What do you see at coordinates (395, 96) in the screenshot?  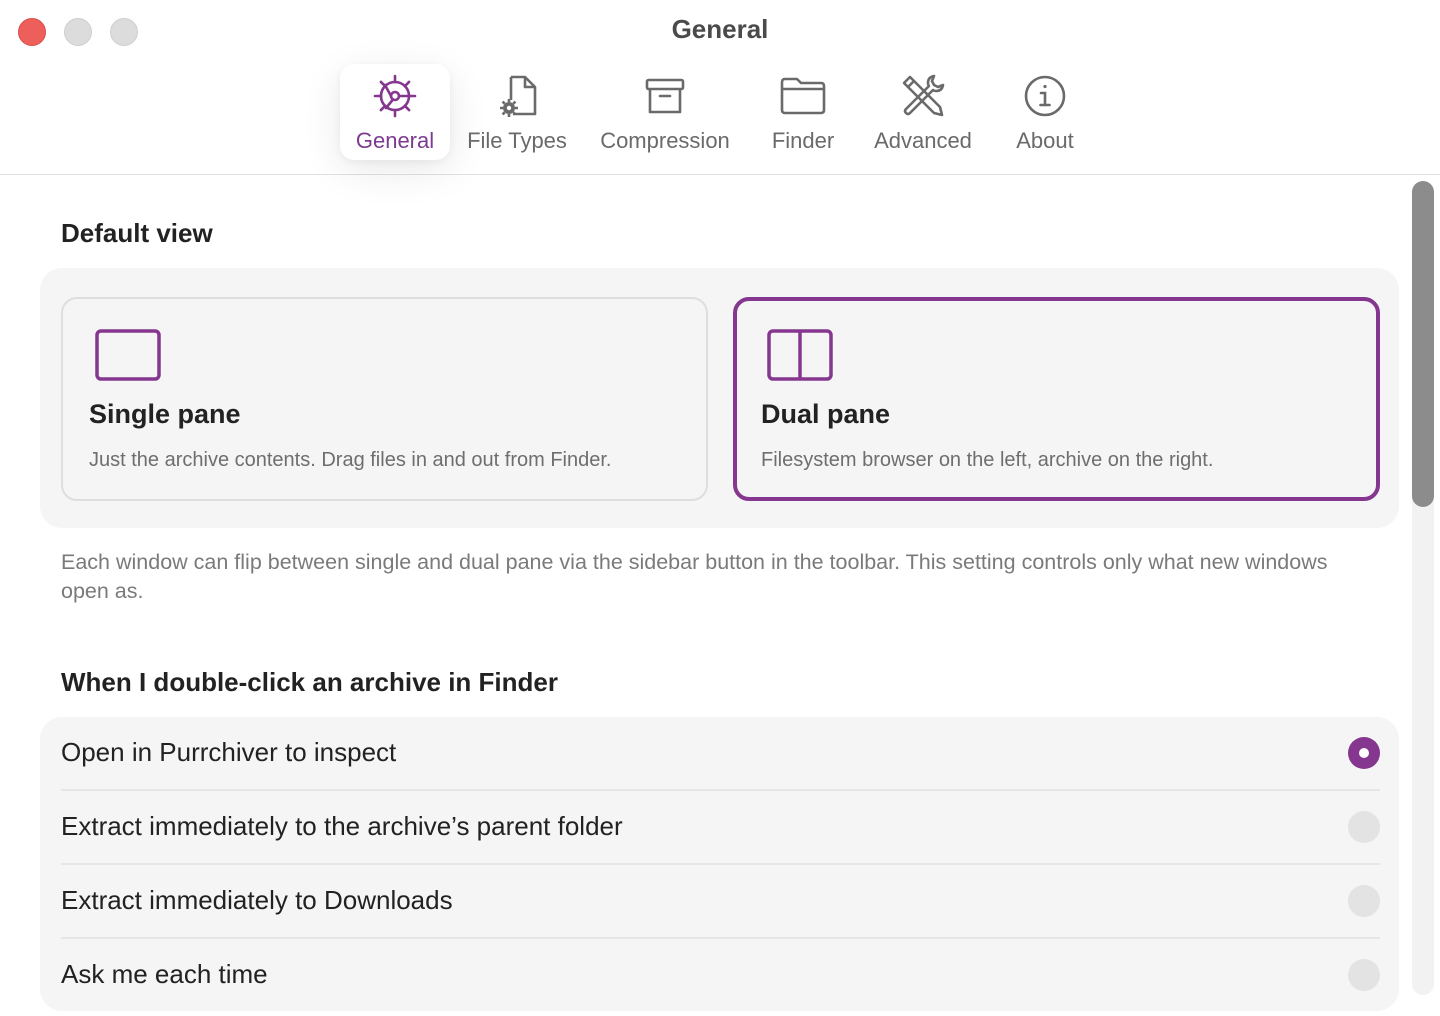 I see `gear-icon` at bounding box center [395, 96].